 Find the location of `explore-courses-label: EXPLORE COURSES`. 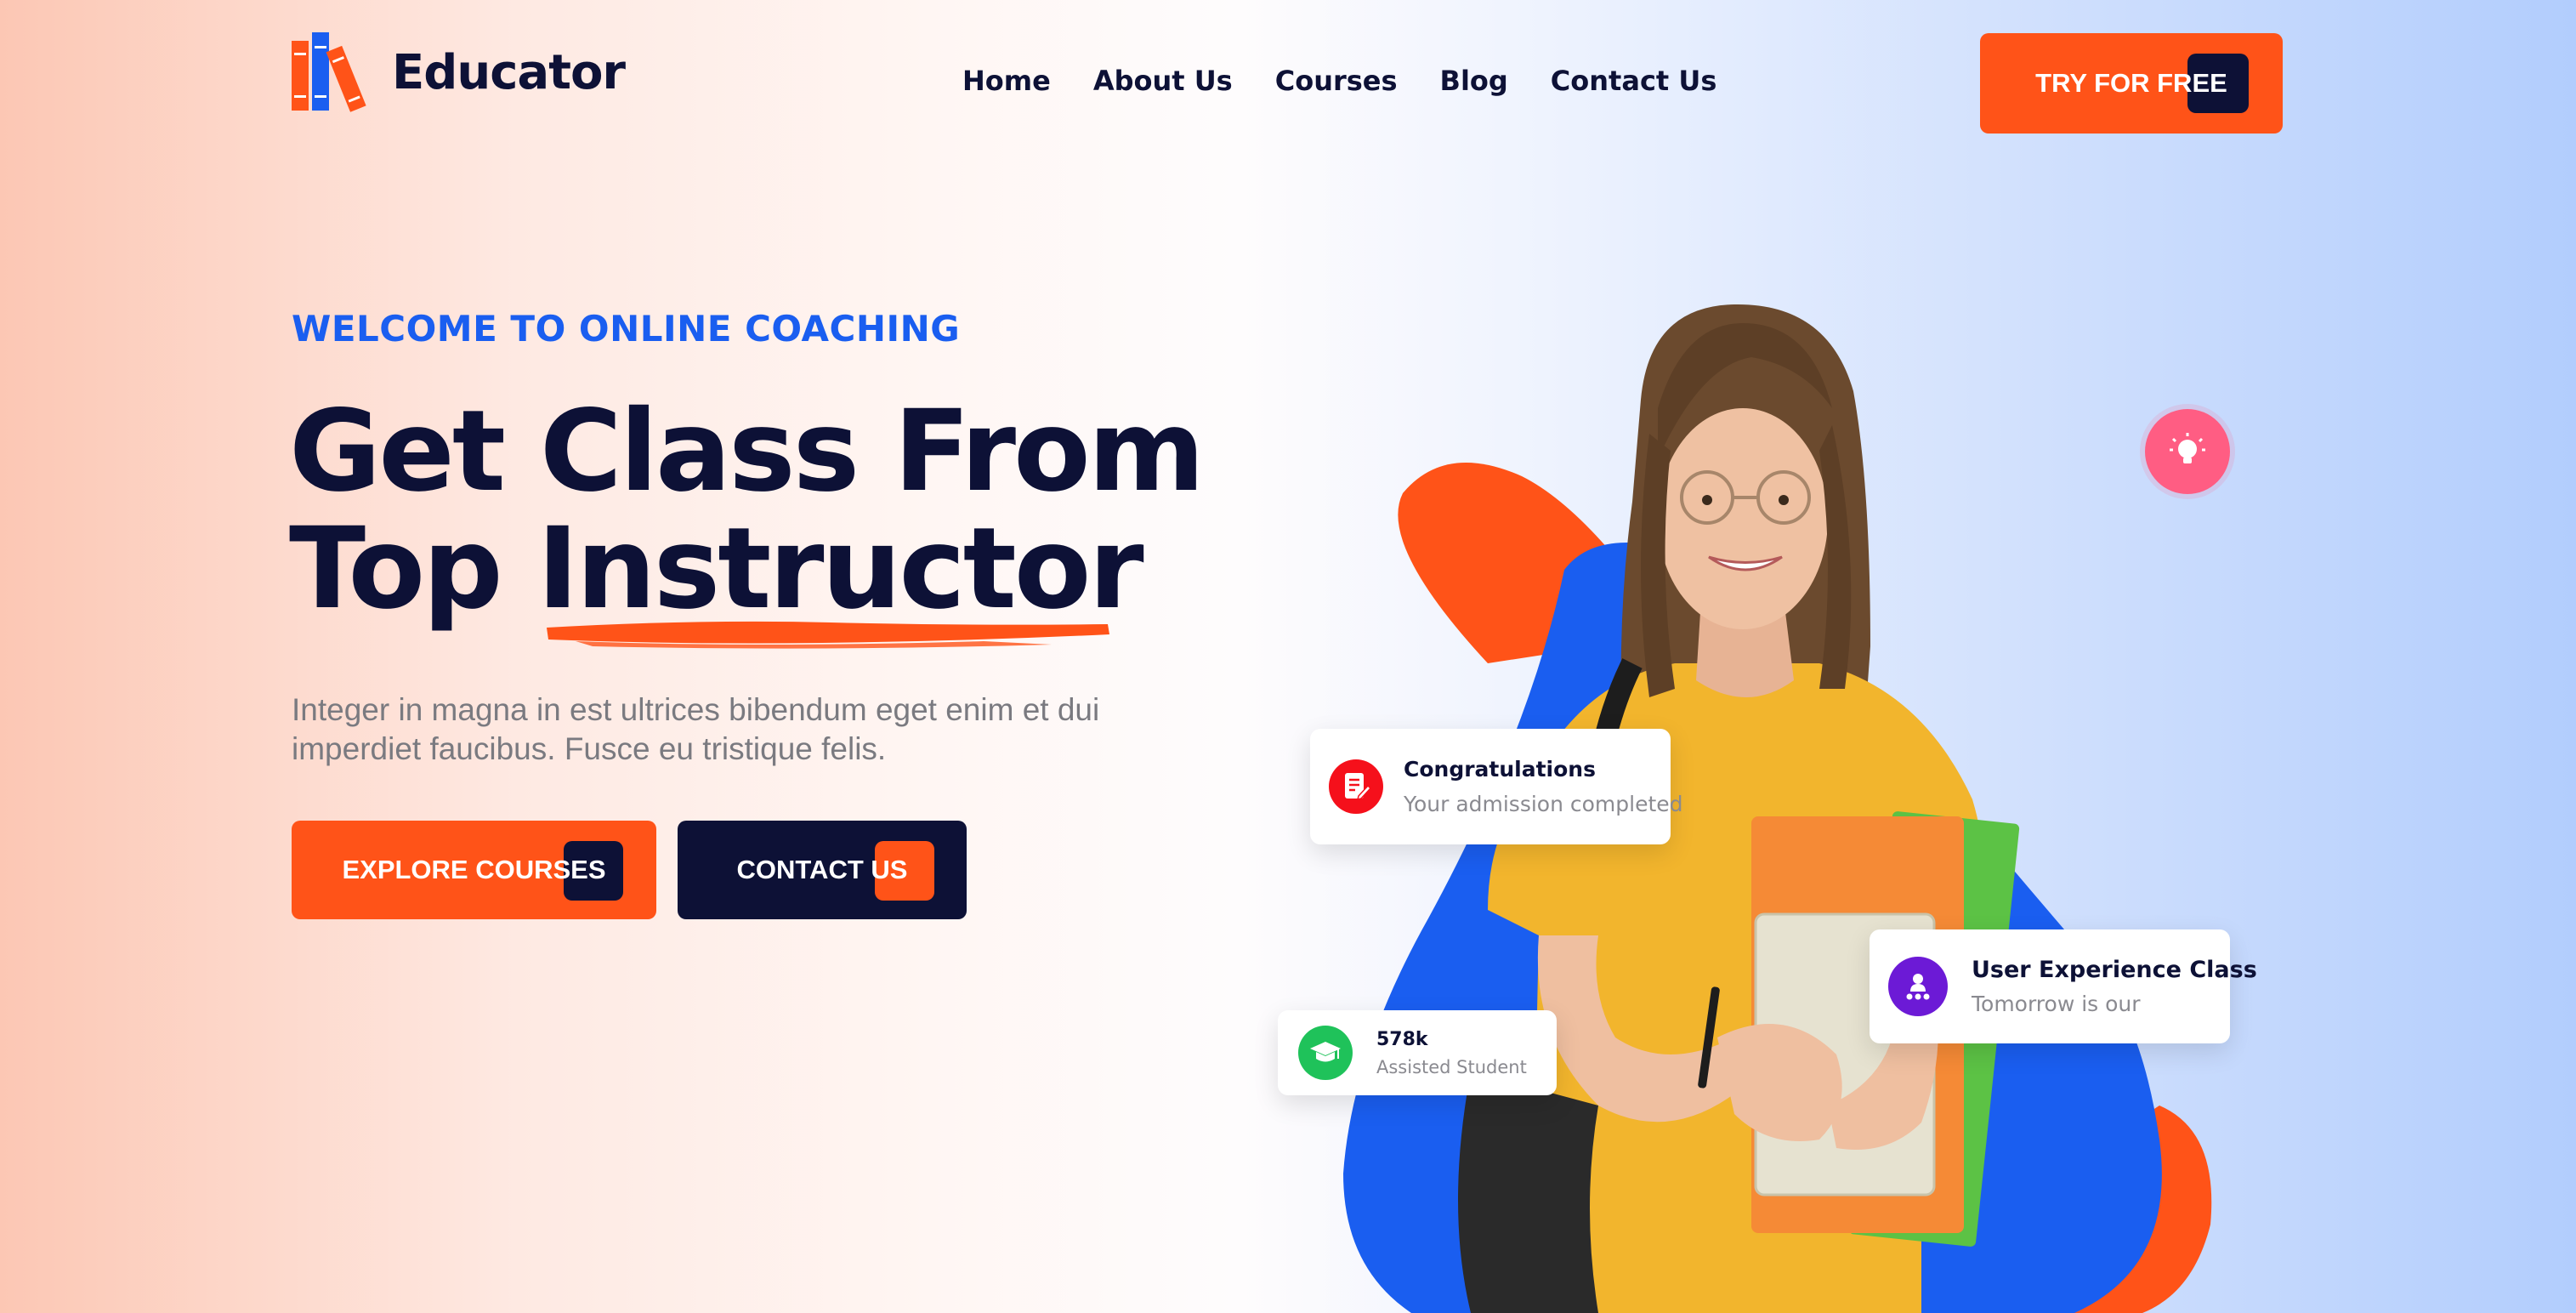

explore-courses-label: EXPLORE COURSES is located at coordinates (474, 869).